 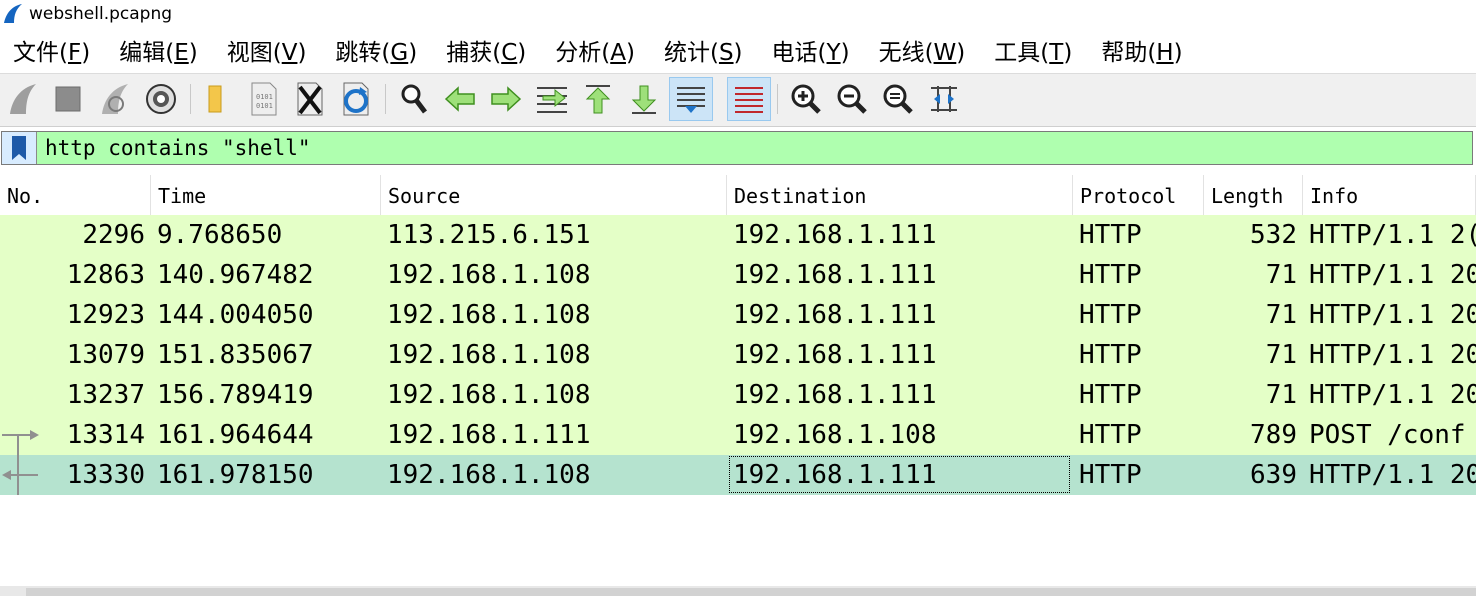 I want to click on filter-bookmark-button, so click(x=19, y=148).